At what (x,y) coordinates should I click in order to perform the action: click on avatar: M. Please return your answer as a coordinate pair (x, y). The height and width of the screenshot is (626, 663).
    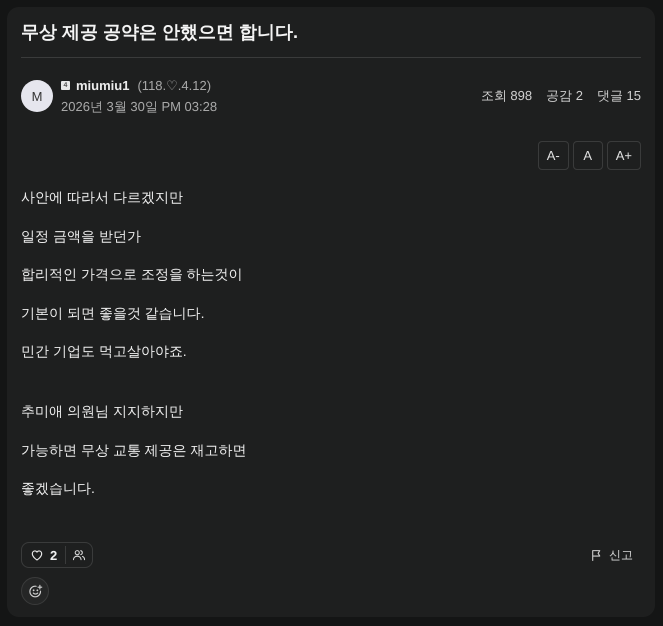
    Looking at the image, I should click on (37, 96).